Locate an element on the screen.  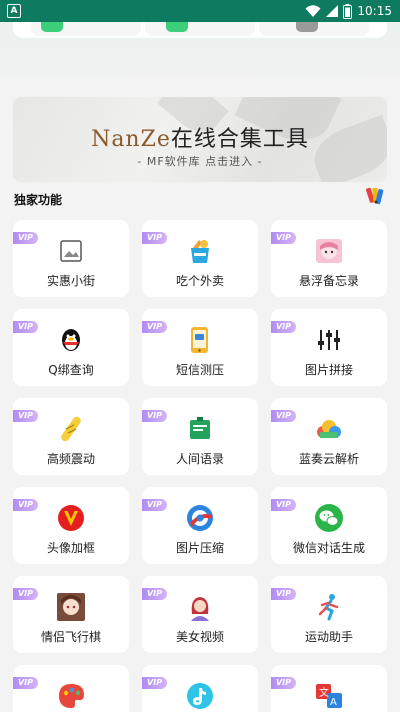
battery-icon is located at coordinates (347, 11).